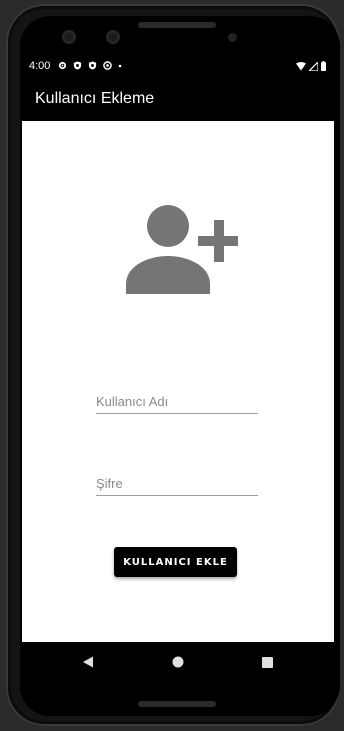 The image size is (344, 731). I want to click on status-notification-icons, so click(90, 65).